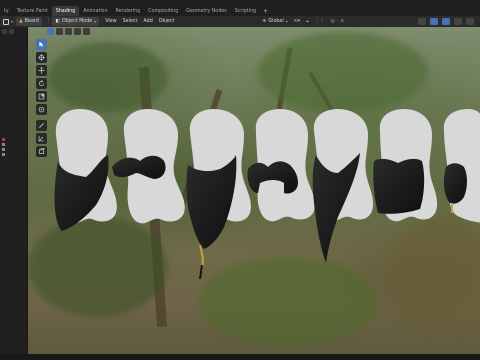 This screenshot has width=480, height=360. What do you see at coordinates (422, 21) in the screenshot?
I see `visibility-icon` at bounding box center [422, 21].